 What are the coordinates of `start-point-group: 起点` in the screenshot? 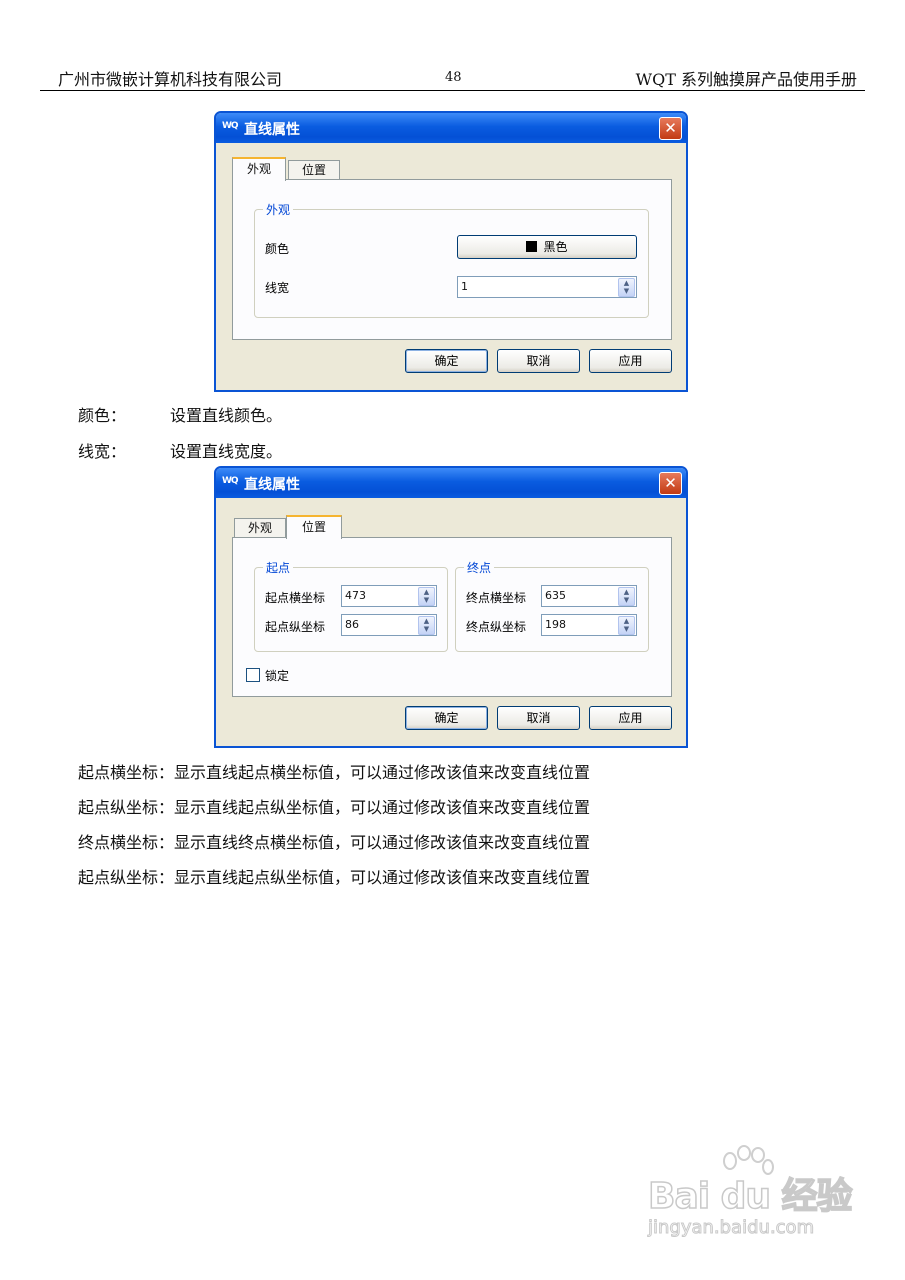 It's located at (351, 605).